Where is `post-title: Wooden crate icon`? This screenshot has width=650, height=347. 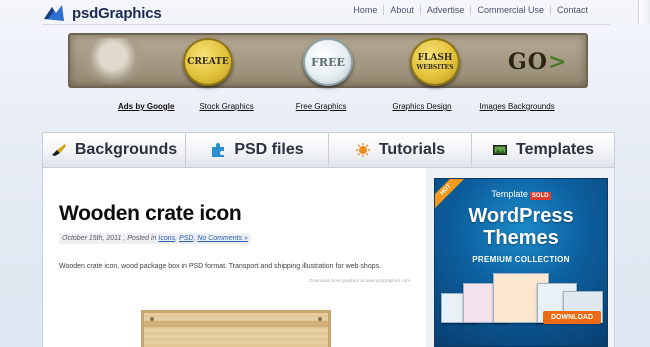 post-title: Wooden crate icon is located at coordinates (150, 214).